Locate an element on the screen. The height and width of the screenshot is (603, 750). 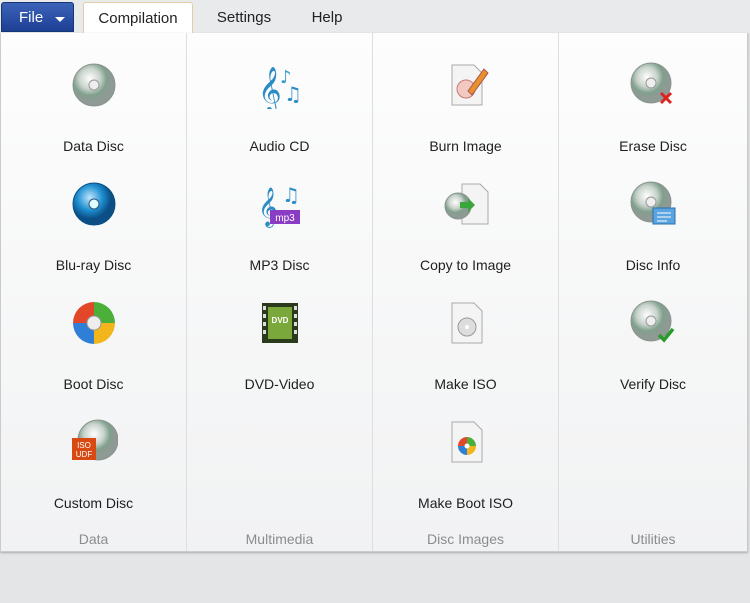
disc-info-button: Disc Info is located at coordinates (653, 229).